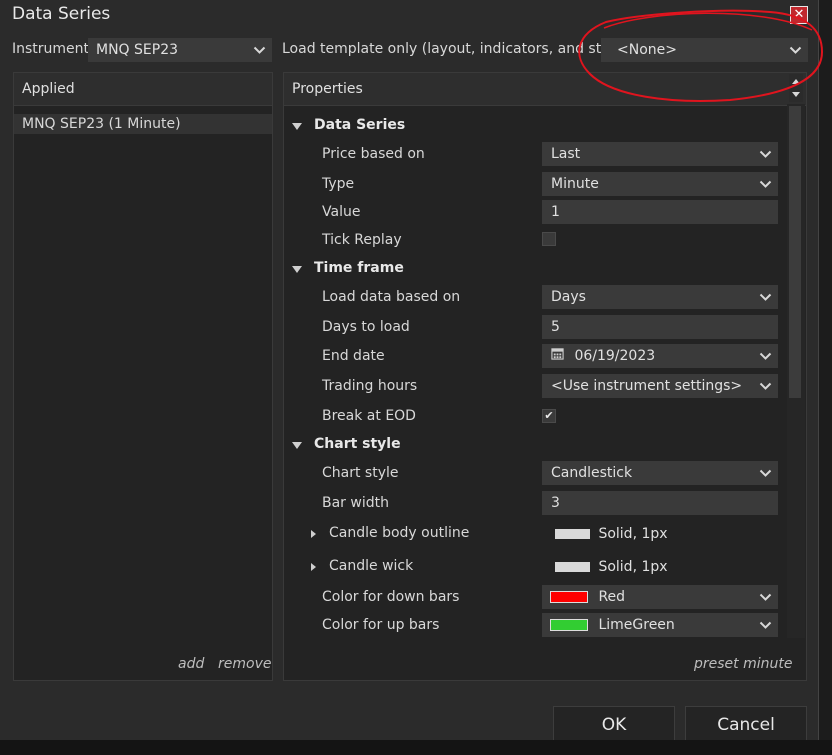  What do you see at coordinates (355, 503) in the screenshot?
I see `bar-width-label: Bar width` at bounding box center [355, 503].